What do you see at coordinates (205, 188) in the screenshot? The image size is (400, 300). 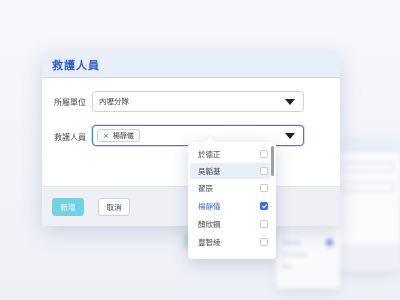 I see `option-label: 翟辰` at bounding box center [205, 188].